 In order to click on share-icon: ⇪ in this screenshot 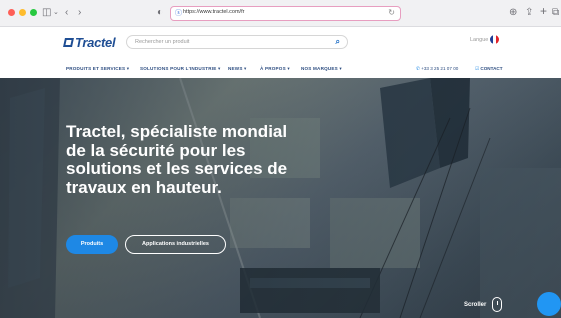, I will do `click(529, 13)`.